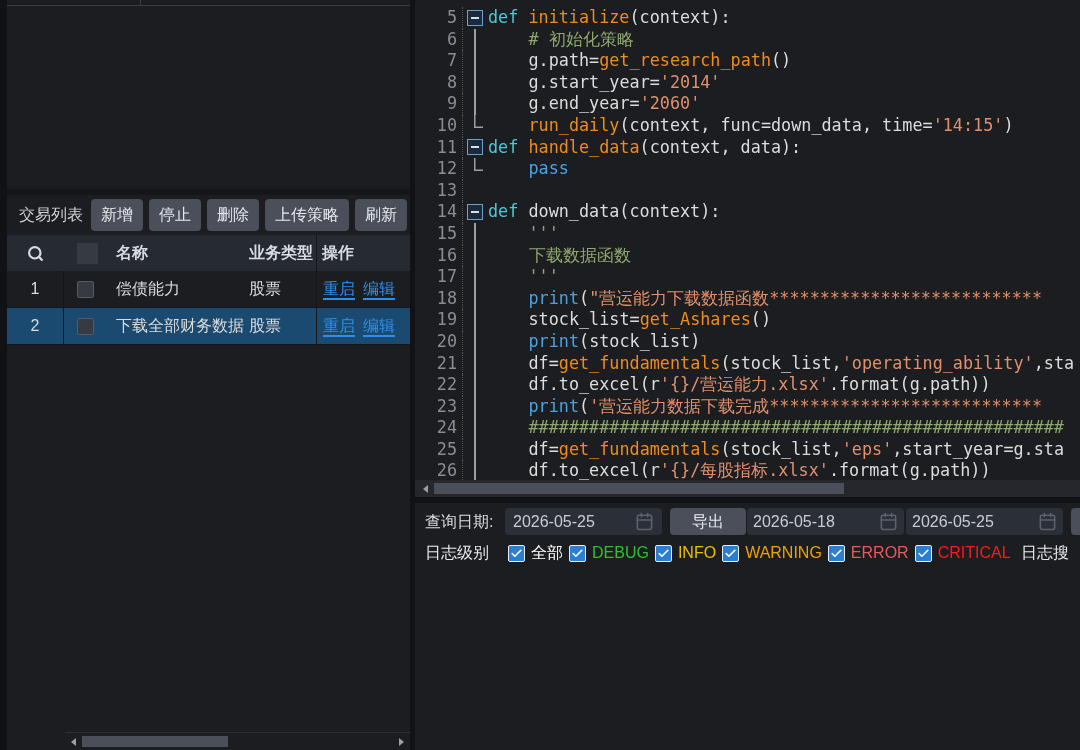 The width and height of the screenshot is (1080, 750). I want to click on code-line: print('营运能力数据下载完成***************************, so click(785, 406).